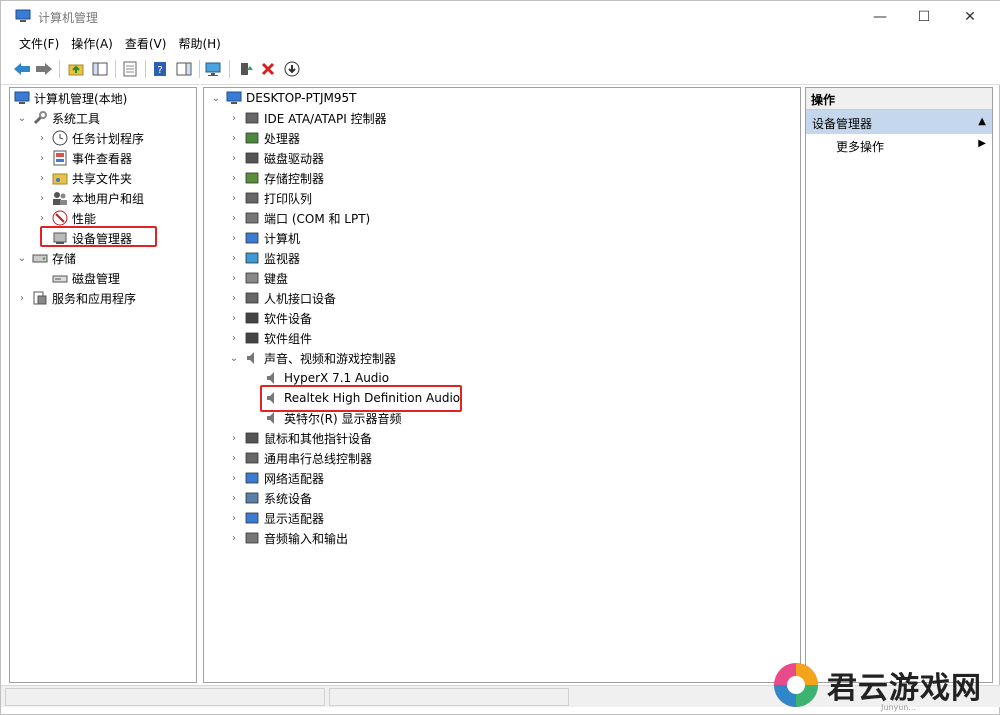 The height and width of the screenshot is (715, 1000). I want to click on menu-action: 操作(A), so click(92, 43).